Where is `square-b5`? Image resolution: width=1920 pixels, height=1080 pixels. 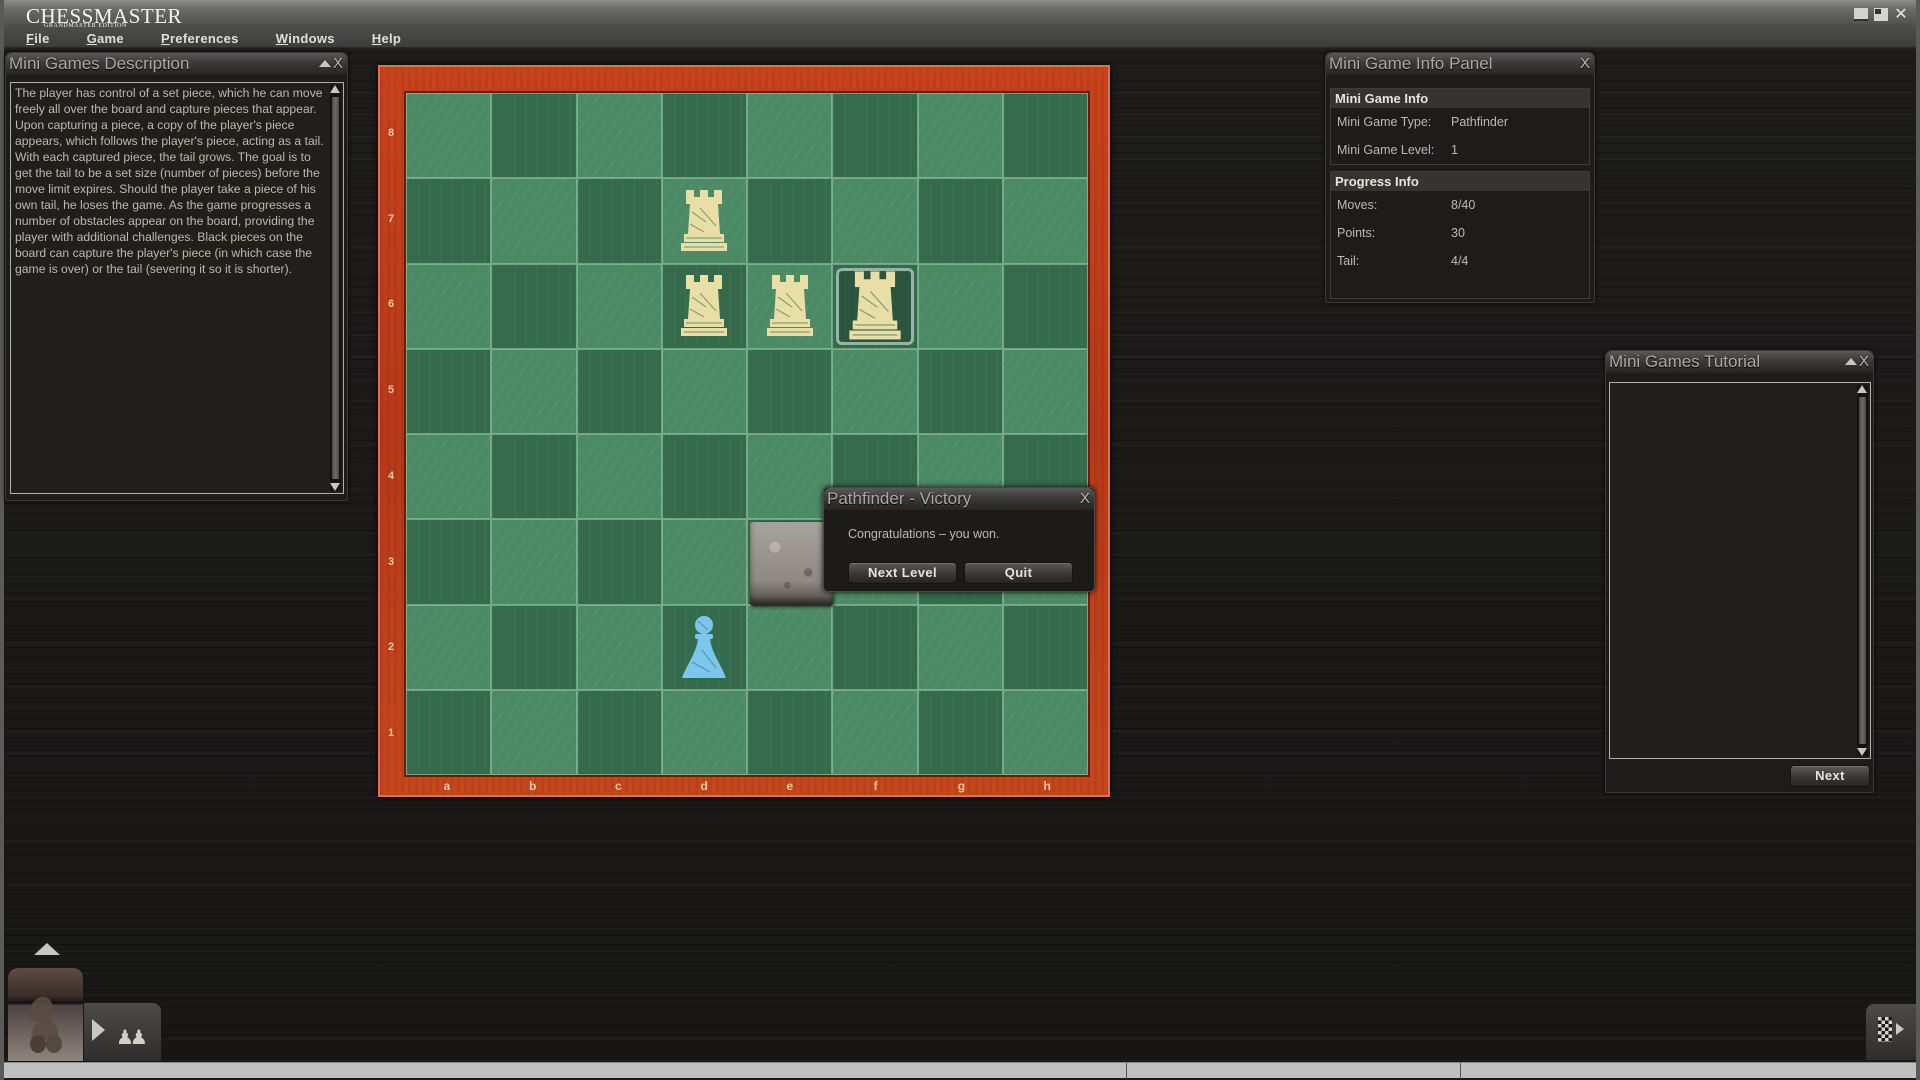 square-b5 is located at coordinates (534, 391).